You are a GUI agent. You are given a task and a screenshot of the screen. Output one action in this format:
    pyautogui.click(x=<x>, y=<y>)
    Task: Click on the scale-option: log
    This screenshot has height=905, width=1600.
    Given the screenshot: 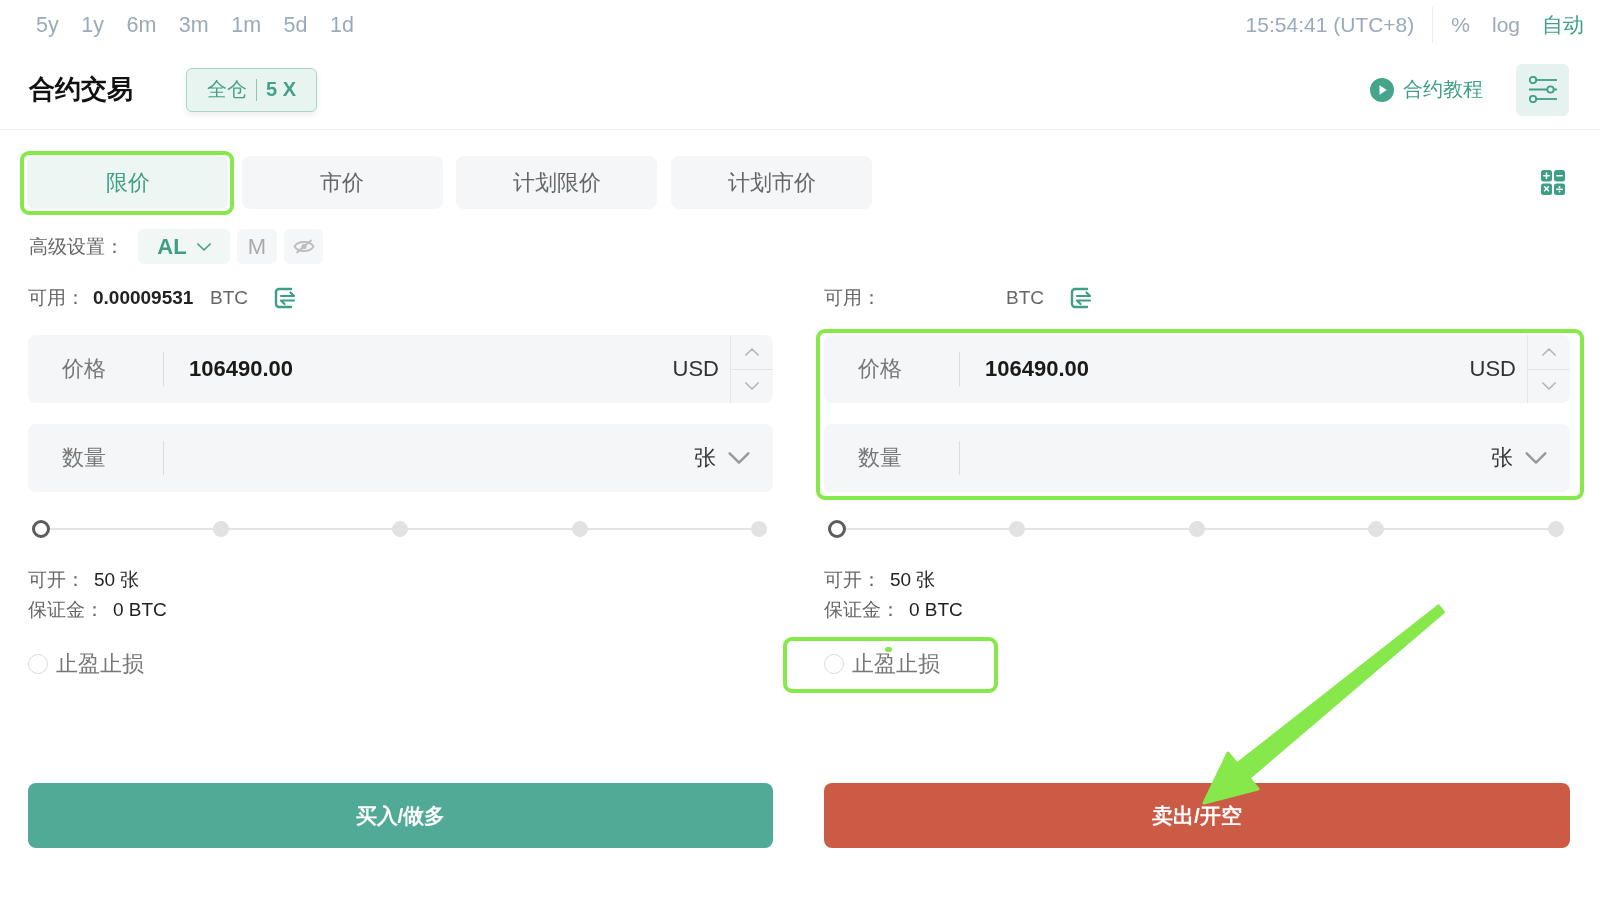 What is the action you would take?
    pyautogui.click(x=1505, y=25)
    